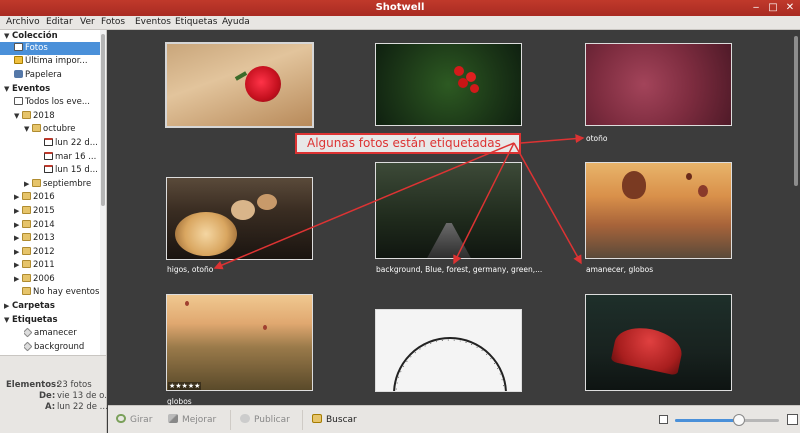 Image resolution: width=800 pixels, height=433 pixels. I want to click on sidebar-item-octubre: ▼ octubre, so click(62, 129).